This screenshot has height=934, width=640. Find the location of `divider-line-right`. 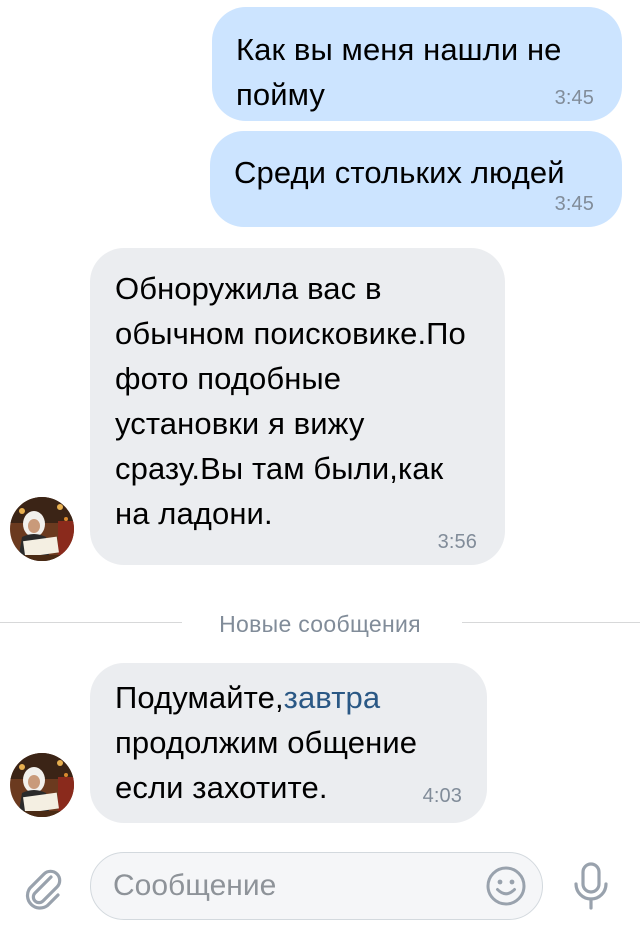

divider-line-right is located at coordinates (551, 622).